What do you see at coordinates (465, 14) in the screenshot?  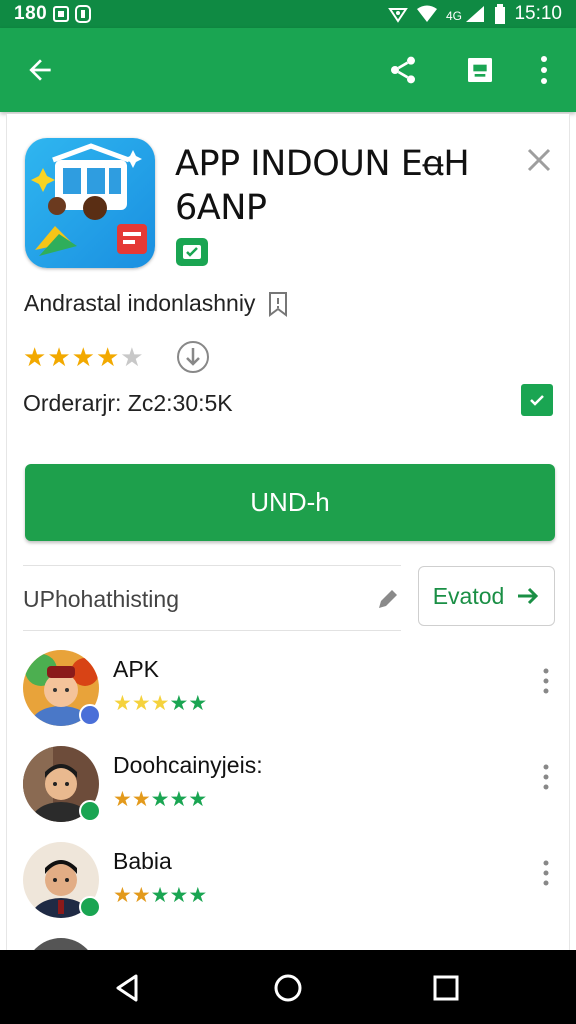 I see `signal-icon: 4G` at bounding box center [465, 14].